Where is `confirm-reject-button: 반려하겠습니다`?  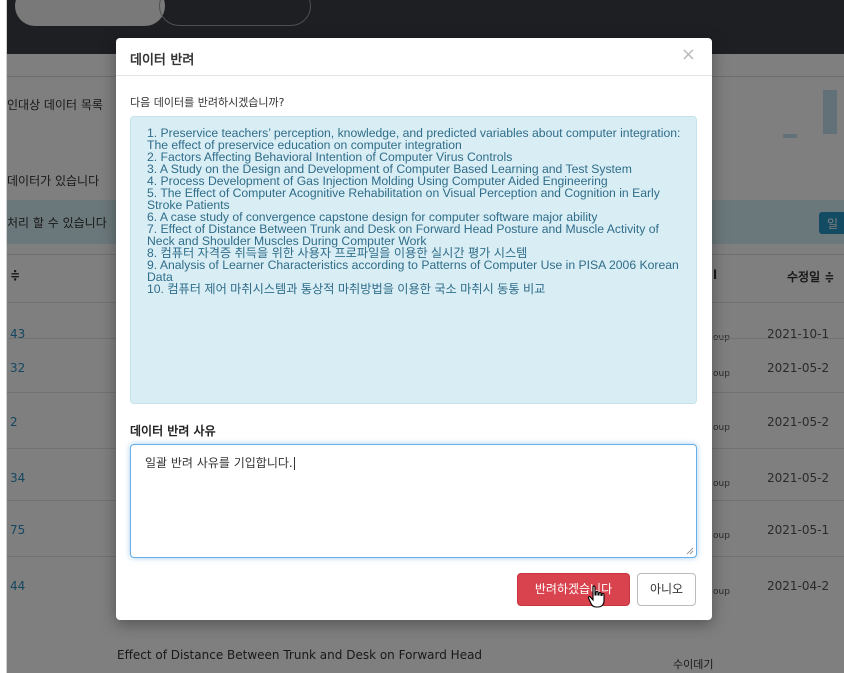
confirm-reject-button: 반려하겠습니다 is located at coordinates (573, 589).